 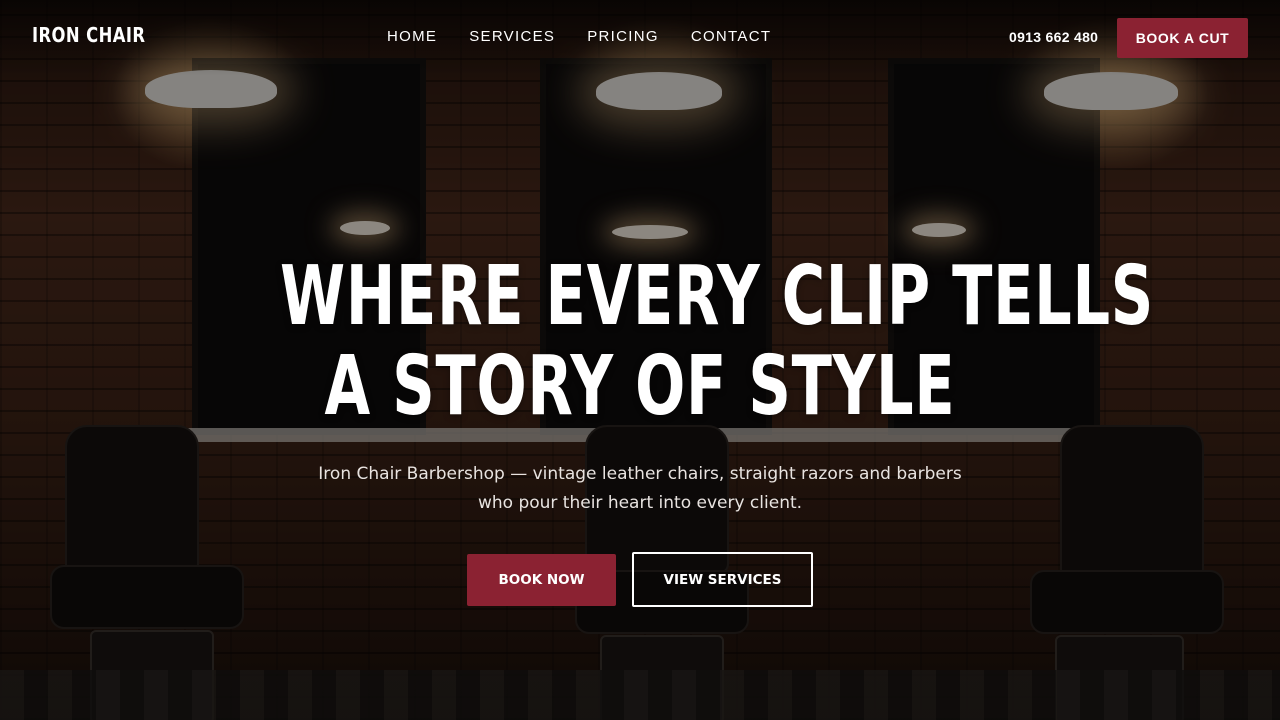 I want to click on main-nav: HOME SERVICES PRICING CONTACT, so click(x=579, y=36).